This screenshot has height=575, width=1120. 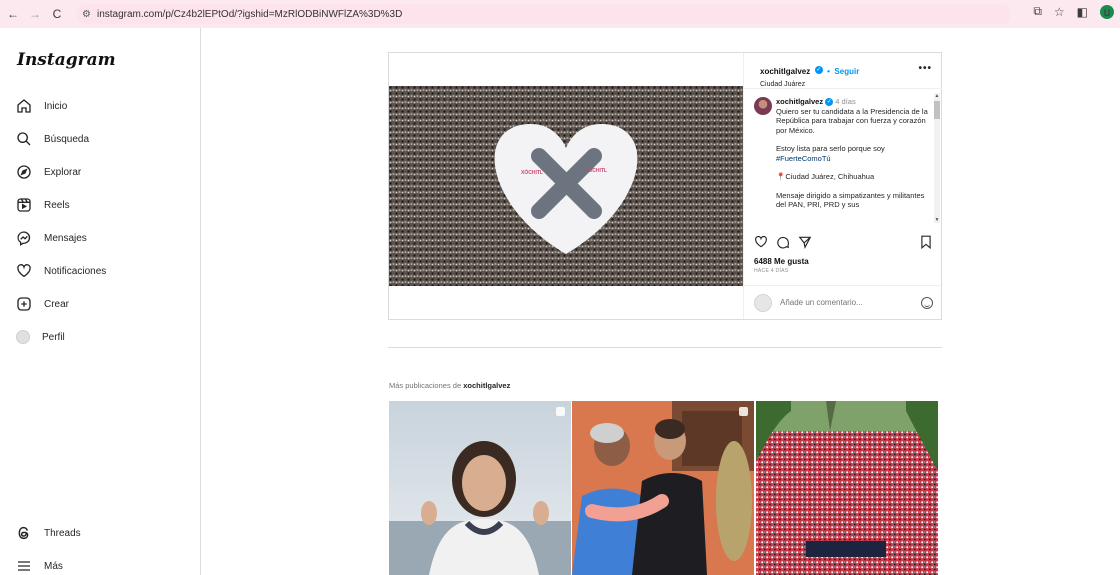 I want to click on hug-photo, so click(x=663, y=488).